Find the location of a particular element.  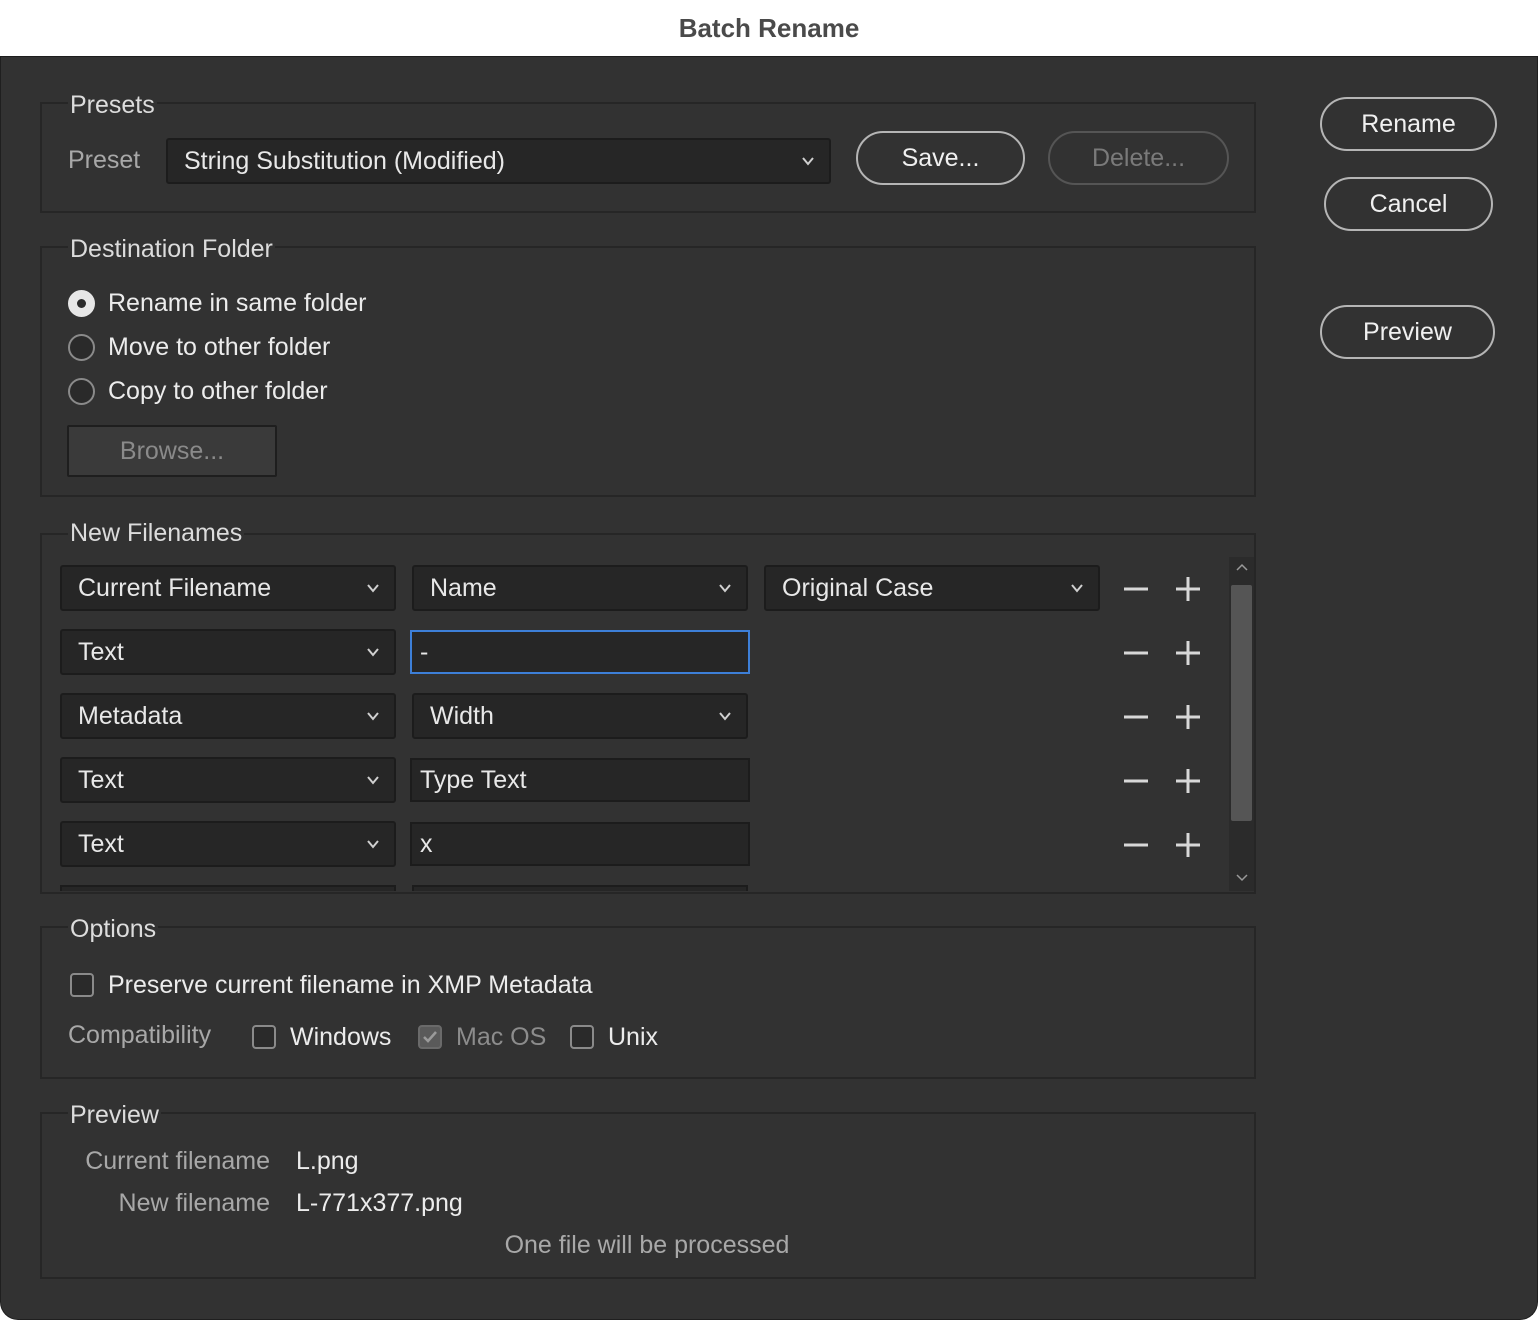

destination-folder-group-label: Destination Folder is located at coordinates (171, 249).